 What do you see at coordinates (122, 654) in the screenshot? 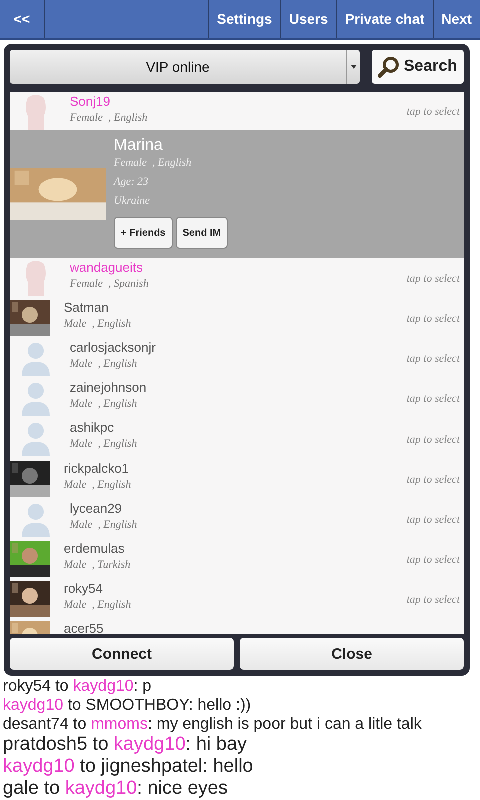
I see `dialog-button: Connect` at bounding box center [122, 654].